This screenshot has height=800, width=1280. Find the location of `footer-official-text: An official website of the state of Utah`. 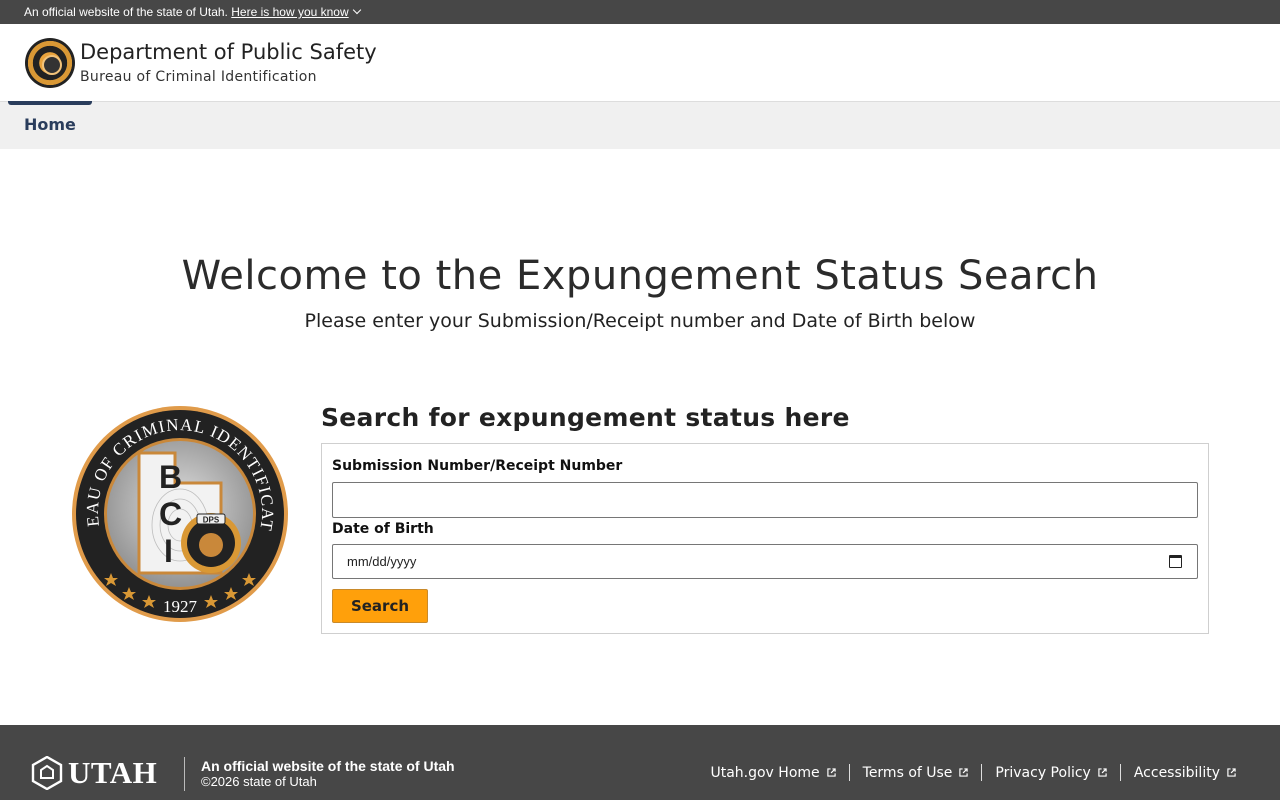

footer-official-text: An official website of the state of Utah is located at coordinates (328, 766).